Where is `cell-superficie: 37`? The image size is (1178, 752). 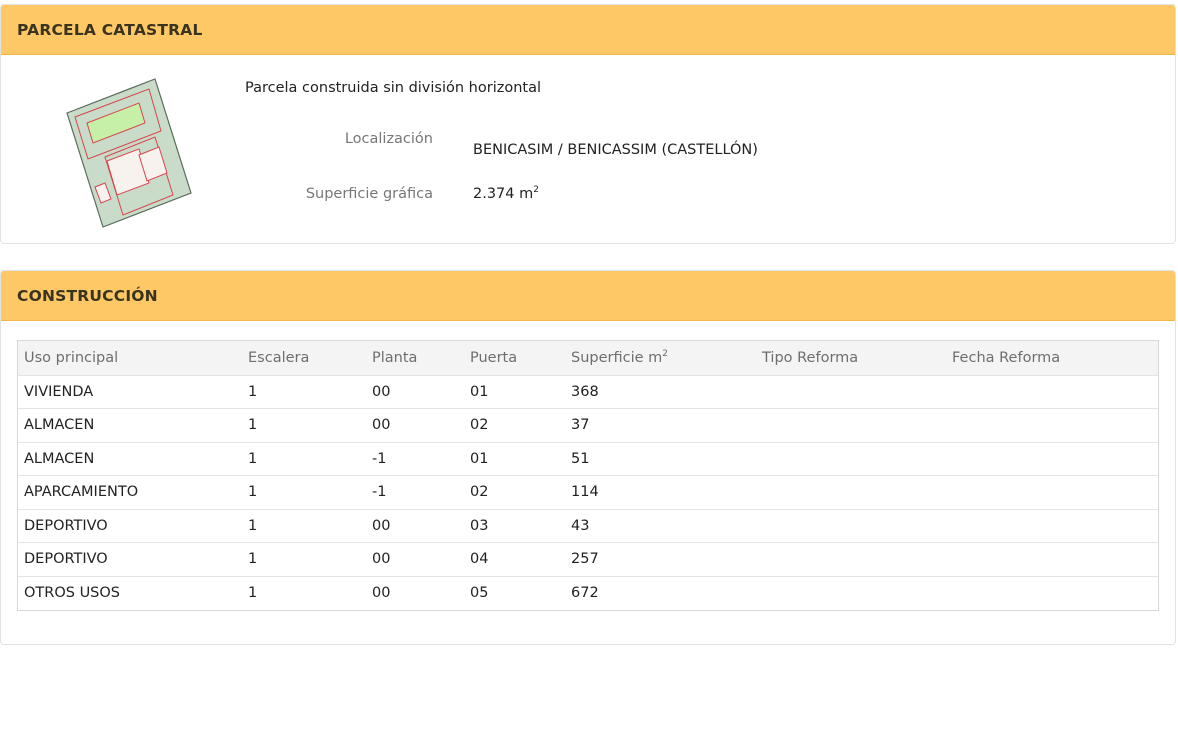
cell-superficie: 37 is located at coordinates (580, 425).